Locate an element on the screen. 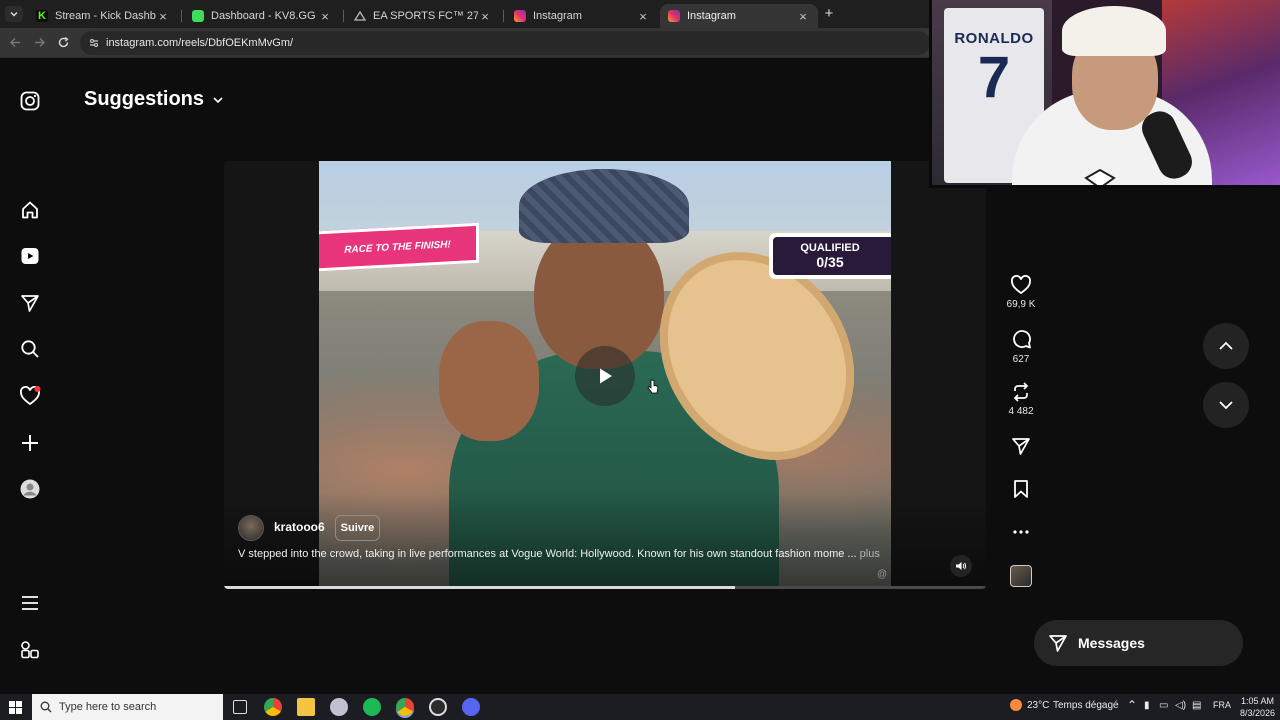  reload-icon is located at coordinates (63, 42).